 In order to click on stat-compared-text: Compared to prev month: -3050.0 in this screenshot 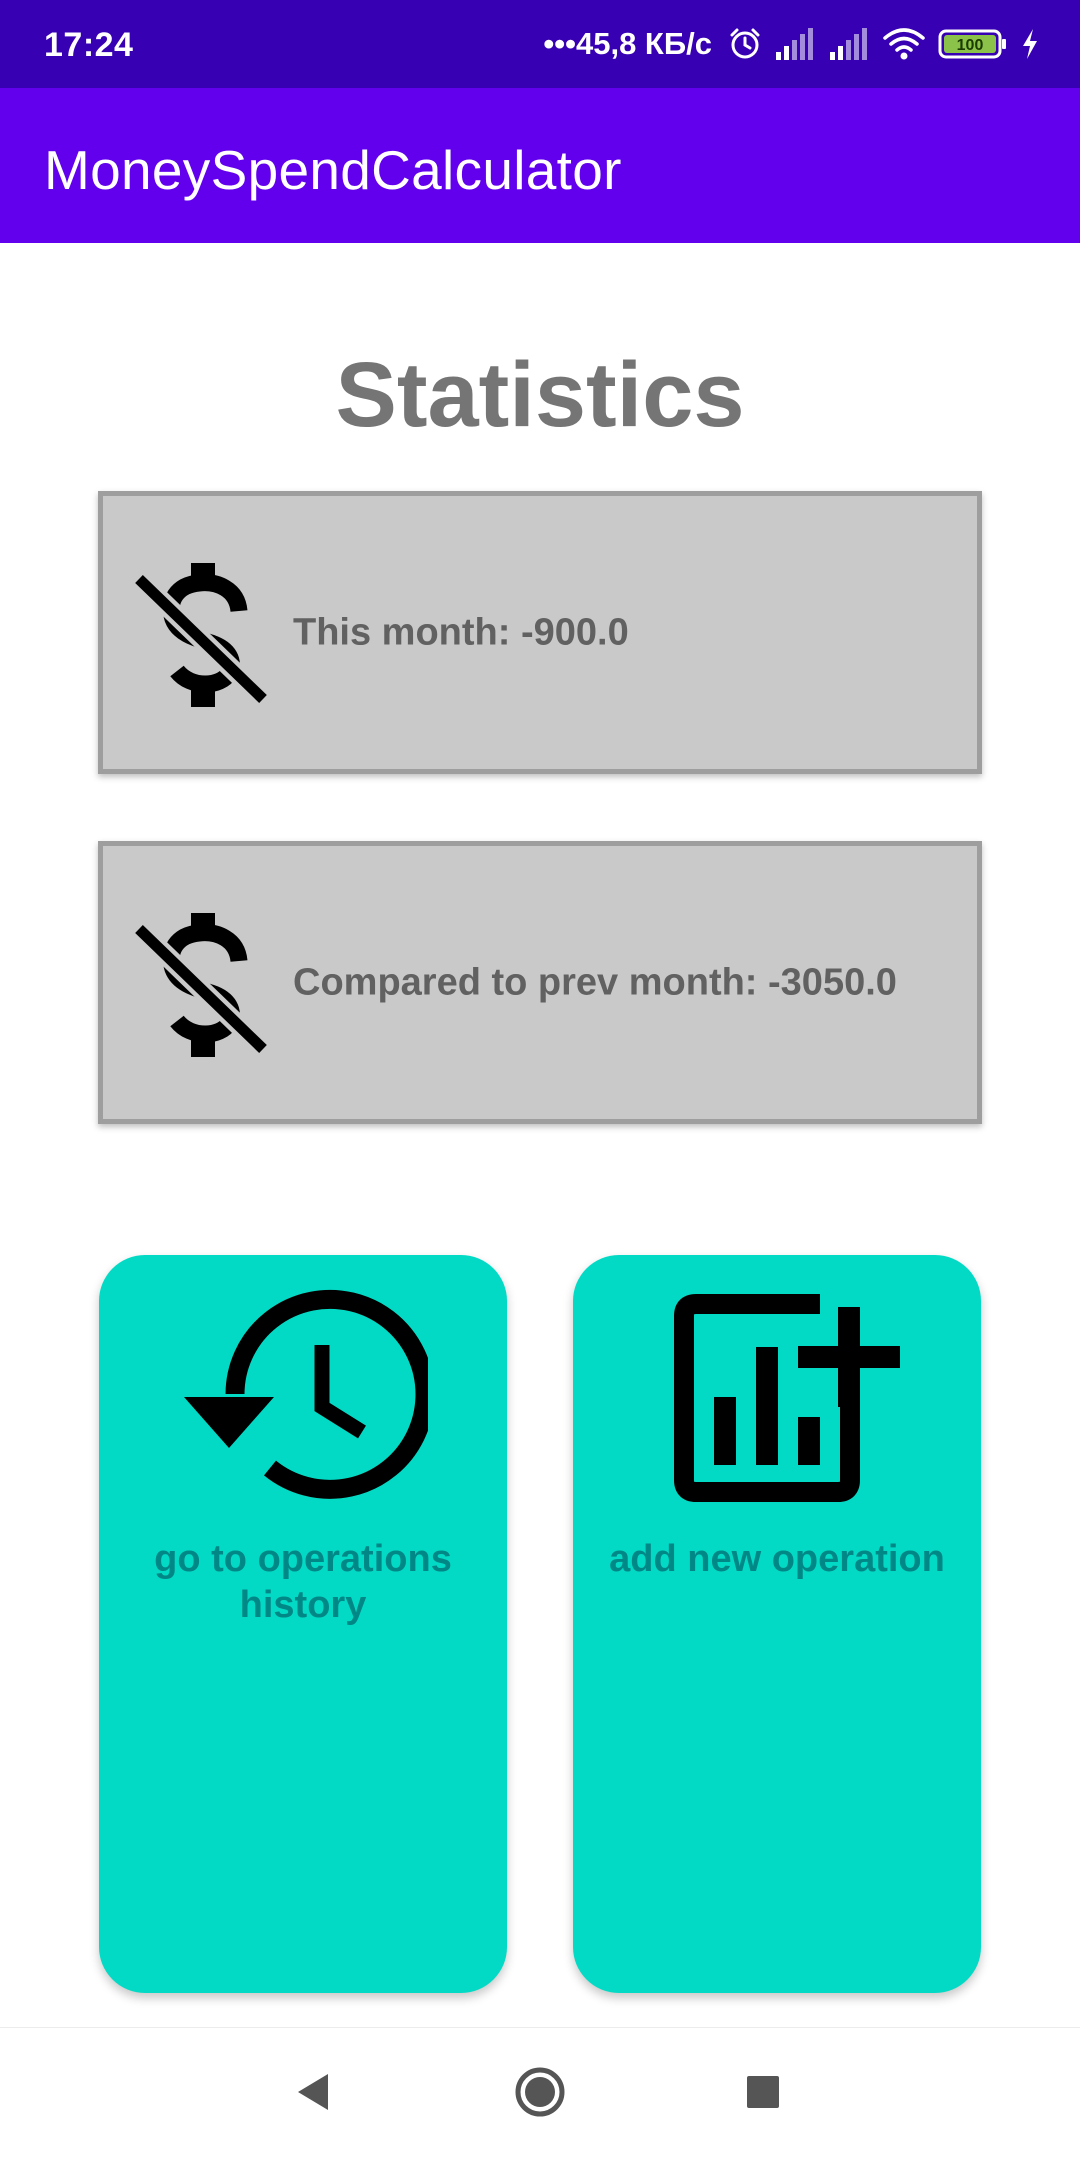, I will do `click(595, 982)`.